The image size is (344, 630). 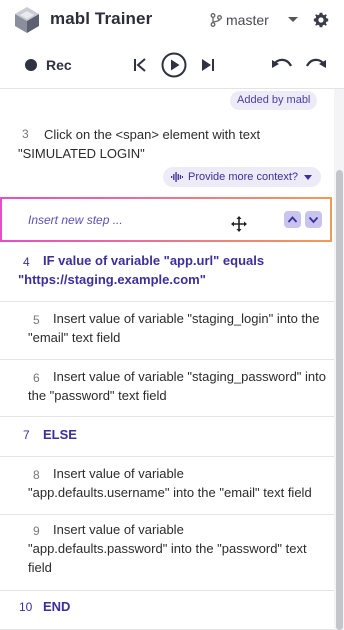 What do you see at coordinates (282, 64) in the screenshot?
I see `undo-icon` at bounding box center [282, 64].